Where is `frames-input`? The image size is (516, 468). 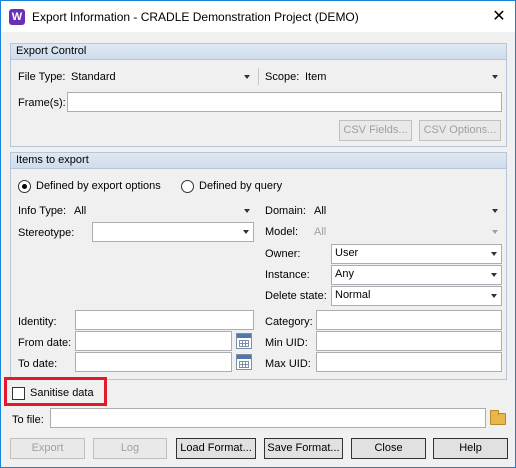
frames-input is located at coordinates (284, 102).